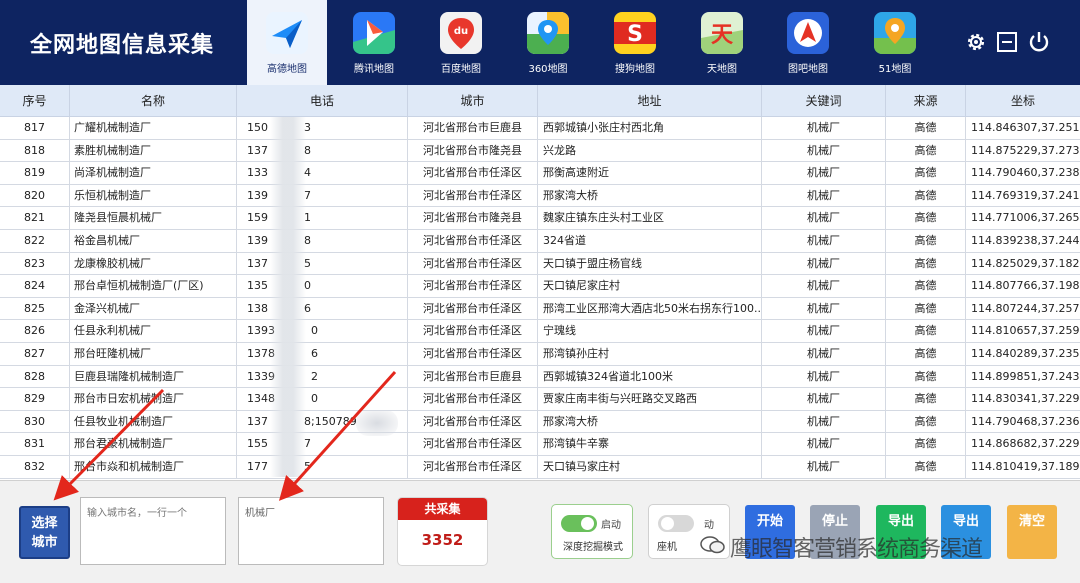  Describe the element at coordinates (257, 195) in the screenshot. I see `phone-visible-prefix: 139` at that location.